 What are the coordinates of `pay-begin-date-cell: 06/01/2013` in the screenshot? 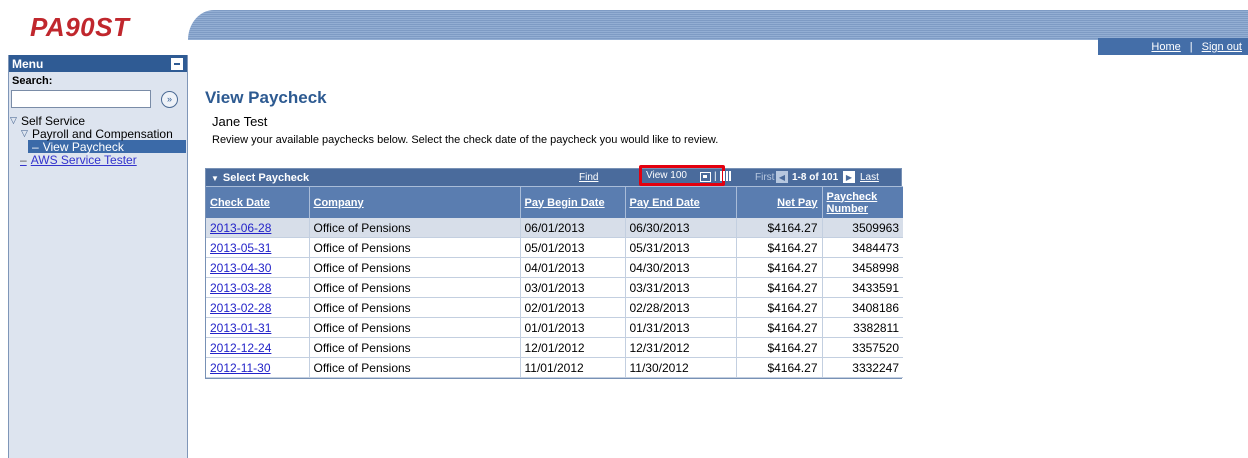 It's located at (573, 228).